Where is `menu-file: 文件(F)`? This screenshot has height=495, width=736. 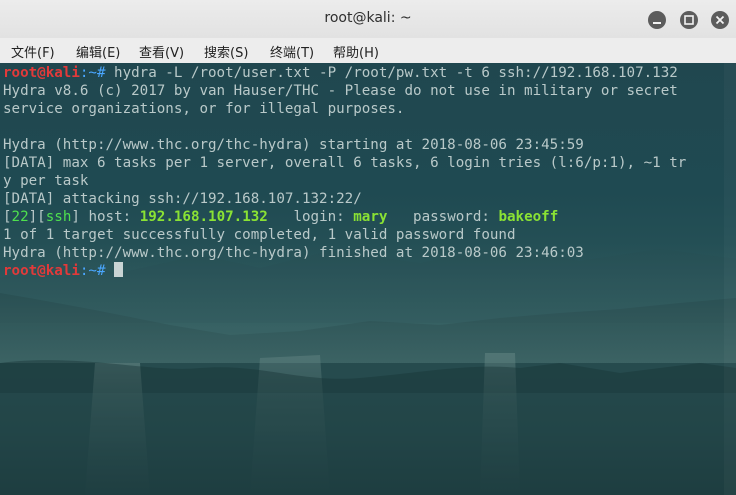
menu-file: 文件(F) is located at coordinates (33, 51).